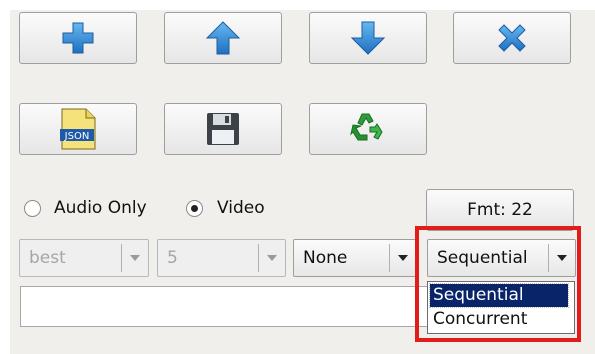 This screenshot has height=354, width=595. I want to click on add-button, so click(78, 38).